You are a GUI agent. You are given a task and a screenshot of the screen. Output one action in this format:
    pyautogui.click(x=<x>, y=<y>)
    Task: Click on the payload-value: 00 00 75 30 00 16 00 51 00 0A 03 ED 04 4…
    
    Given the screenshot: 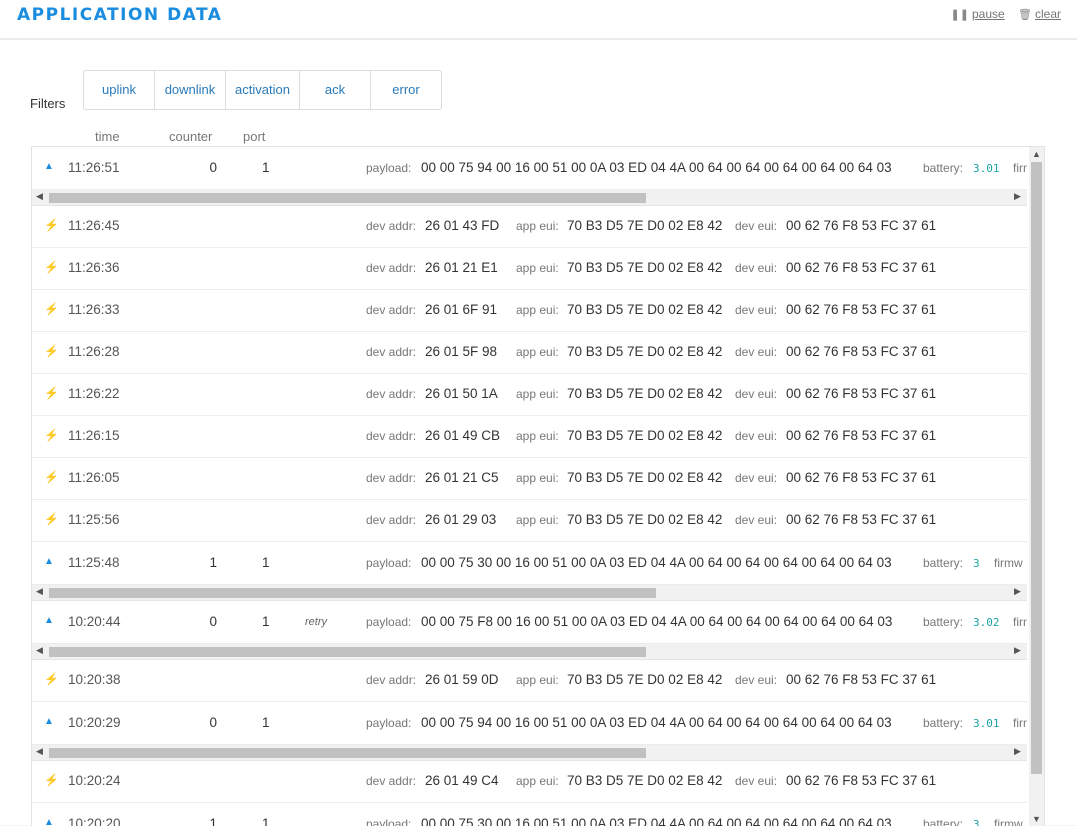 What is the action you would take?
    pyautogui.click(x=656, y=562)
    